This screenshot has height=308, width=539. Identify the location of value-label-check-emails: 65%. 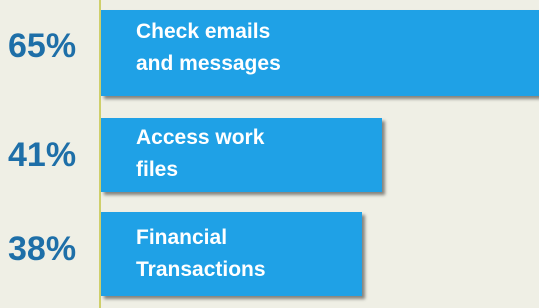
(42, 46).